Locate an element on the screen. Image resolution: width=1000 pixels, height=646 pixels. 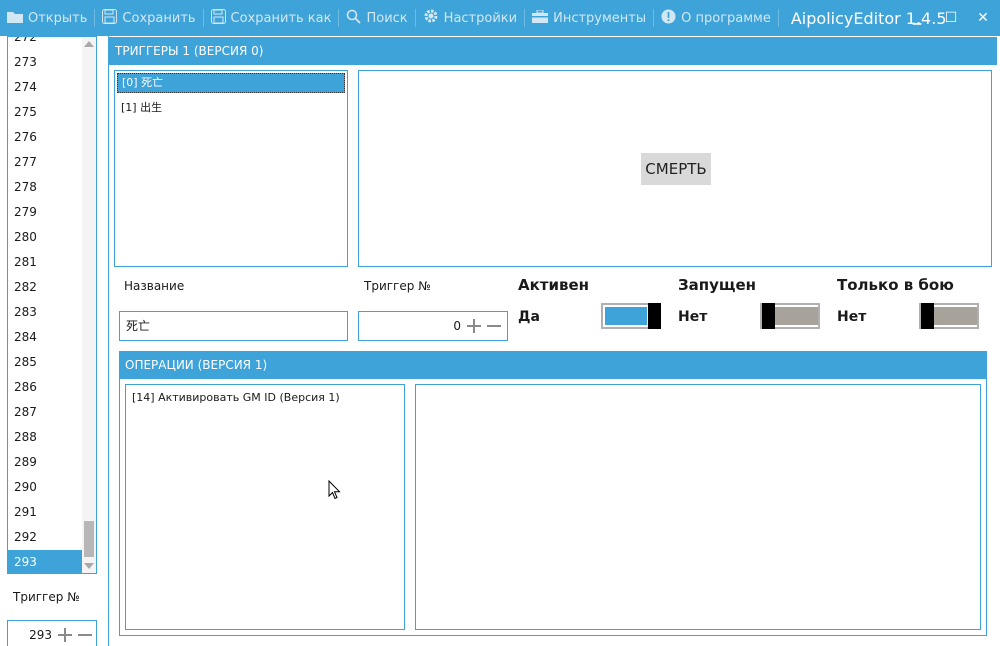
combat-only-title: Только в бою is located at coordinates (895, 285).